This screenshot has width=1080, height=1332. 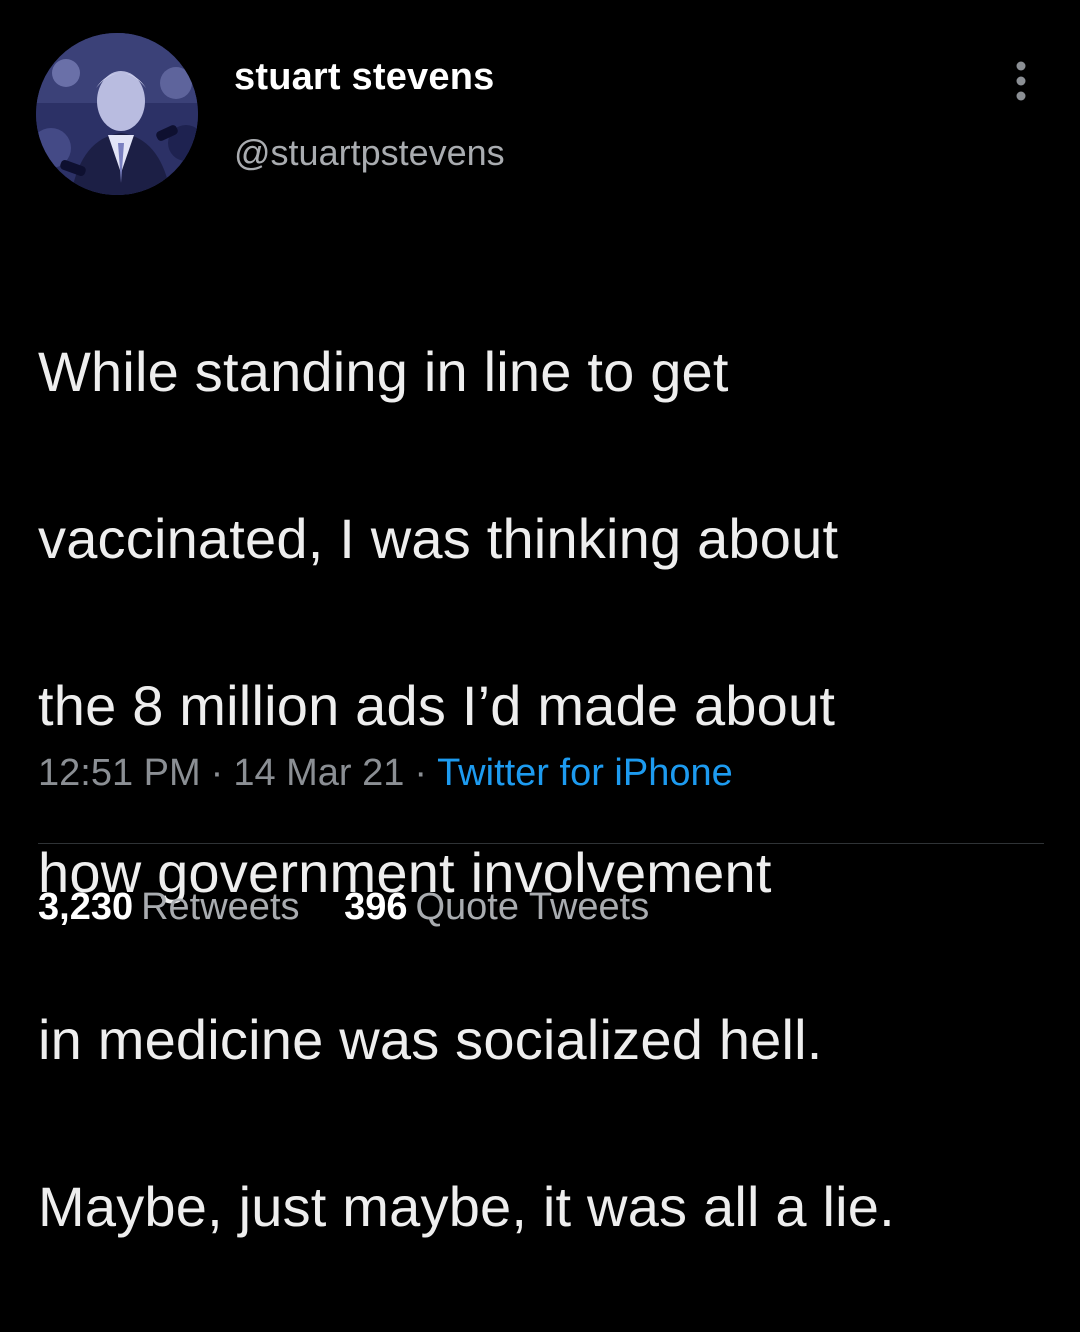 I want to click on tweet-metadata: 12:51 PM · 14 Mar 21 · Twitter for iPhone, so click(x=385, y=773).